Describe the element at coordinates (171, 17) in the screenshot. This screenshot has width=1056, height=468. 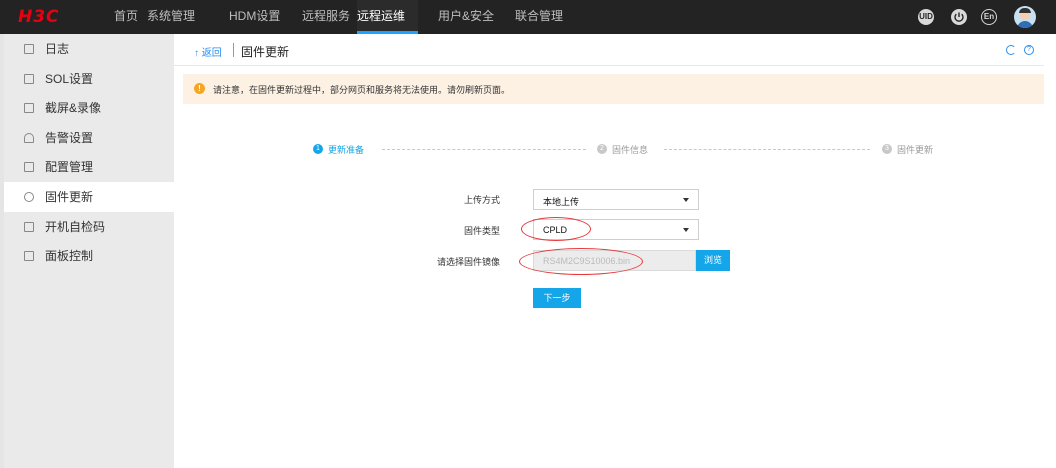
I see `nav-system-management: 系统管理` at that location.